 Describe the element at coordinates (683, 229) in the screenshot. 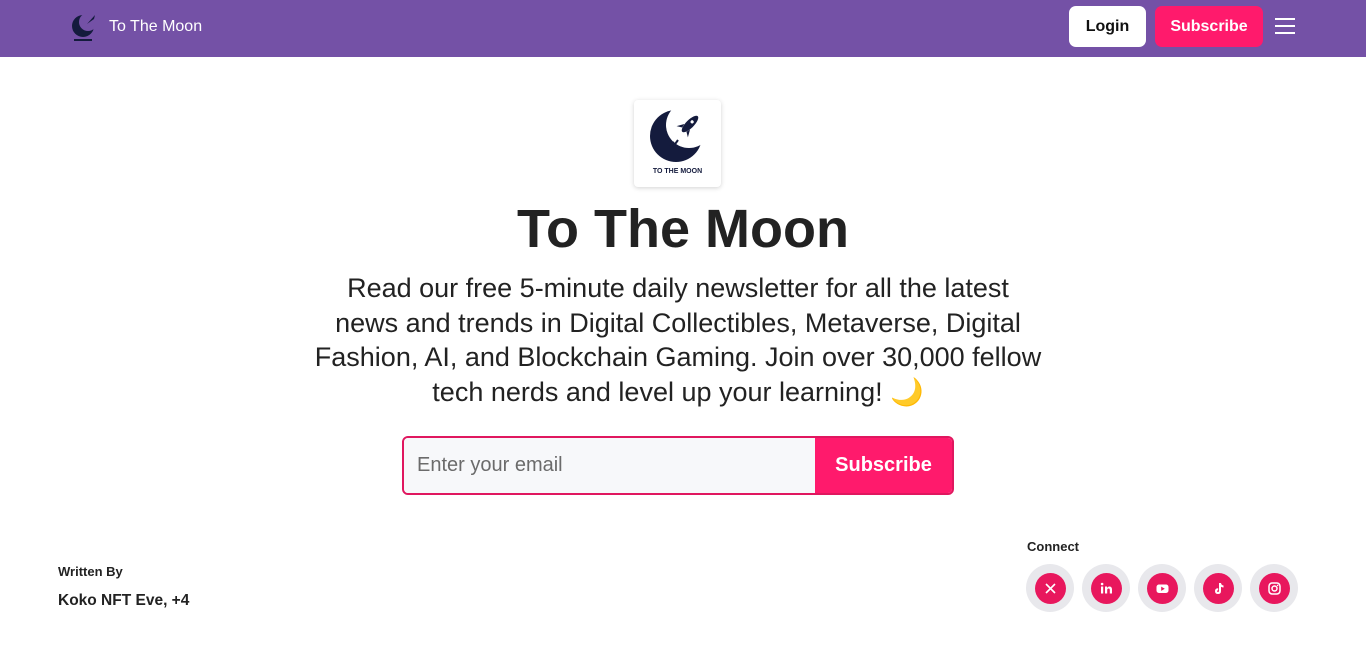

I see `page-title: To The Moon` at that location.